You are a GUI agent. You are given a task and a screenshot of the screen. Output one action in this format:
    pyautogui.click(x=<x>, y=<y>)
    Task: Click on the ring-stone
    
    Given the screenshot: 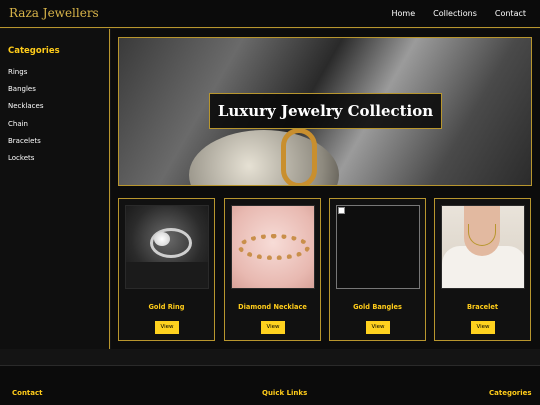 What is the action you would take?
    pyautogui.click(x=162, y=239)
    